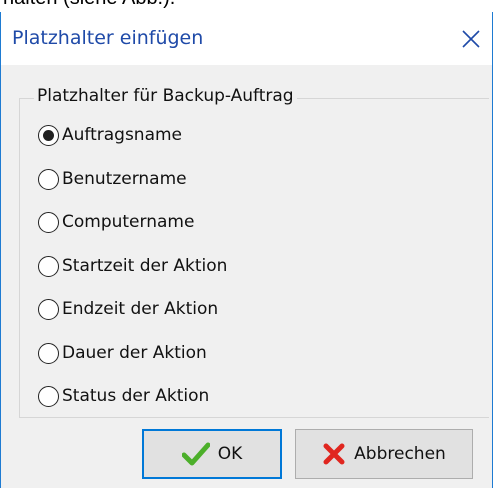 The width and height of the screenshot is (493, 488). Describe the element at coordinates (246, 38) in the screenshot. I see `title-bar: Platzhalter einfügen` at that location.